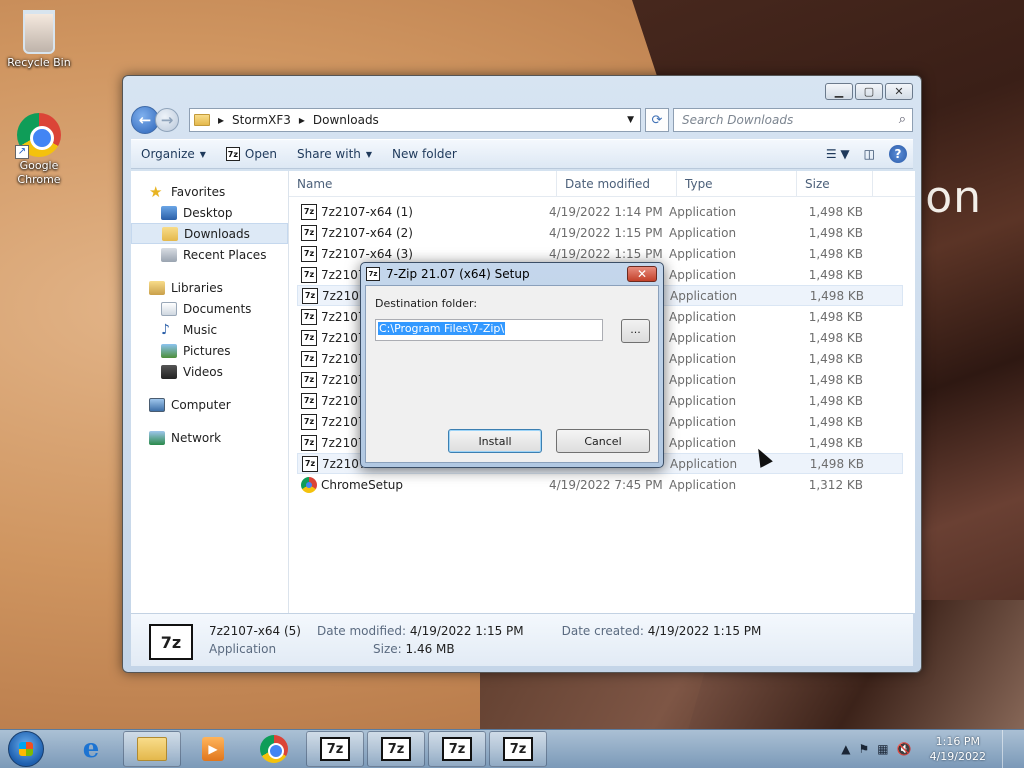  What do you see at coordinates (209, 212) in the screenshot?
I see `nav-desktop: Desktop` at bounding box center [209, 212].